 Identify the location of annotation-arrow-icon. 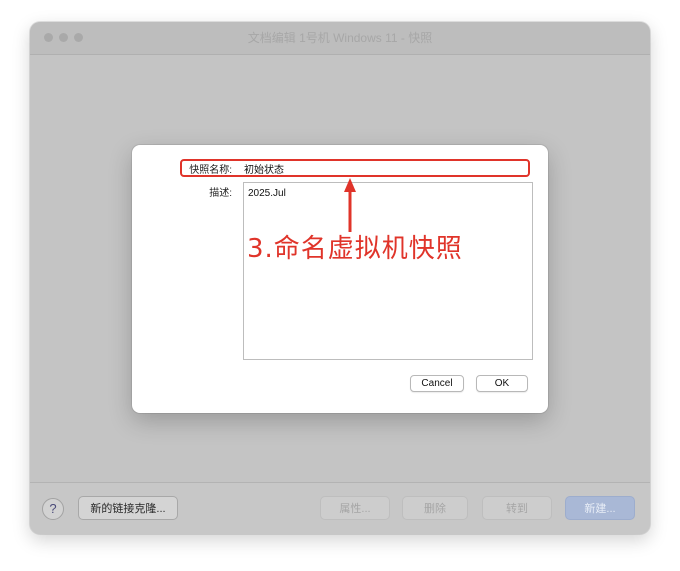
(350, 205).